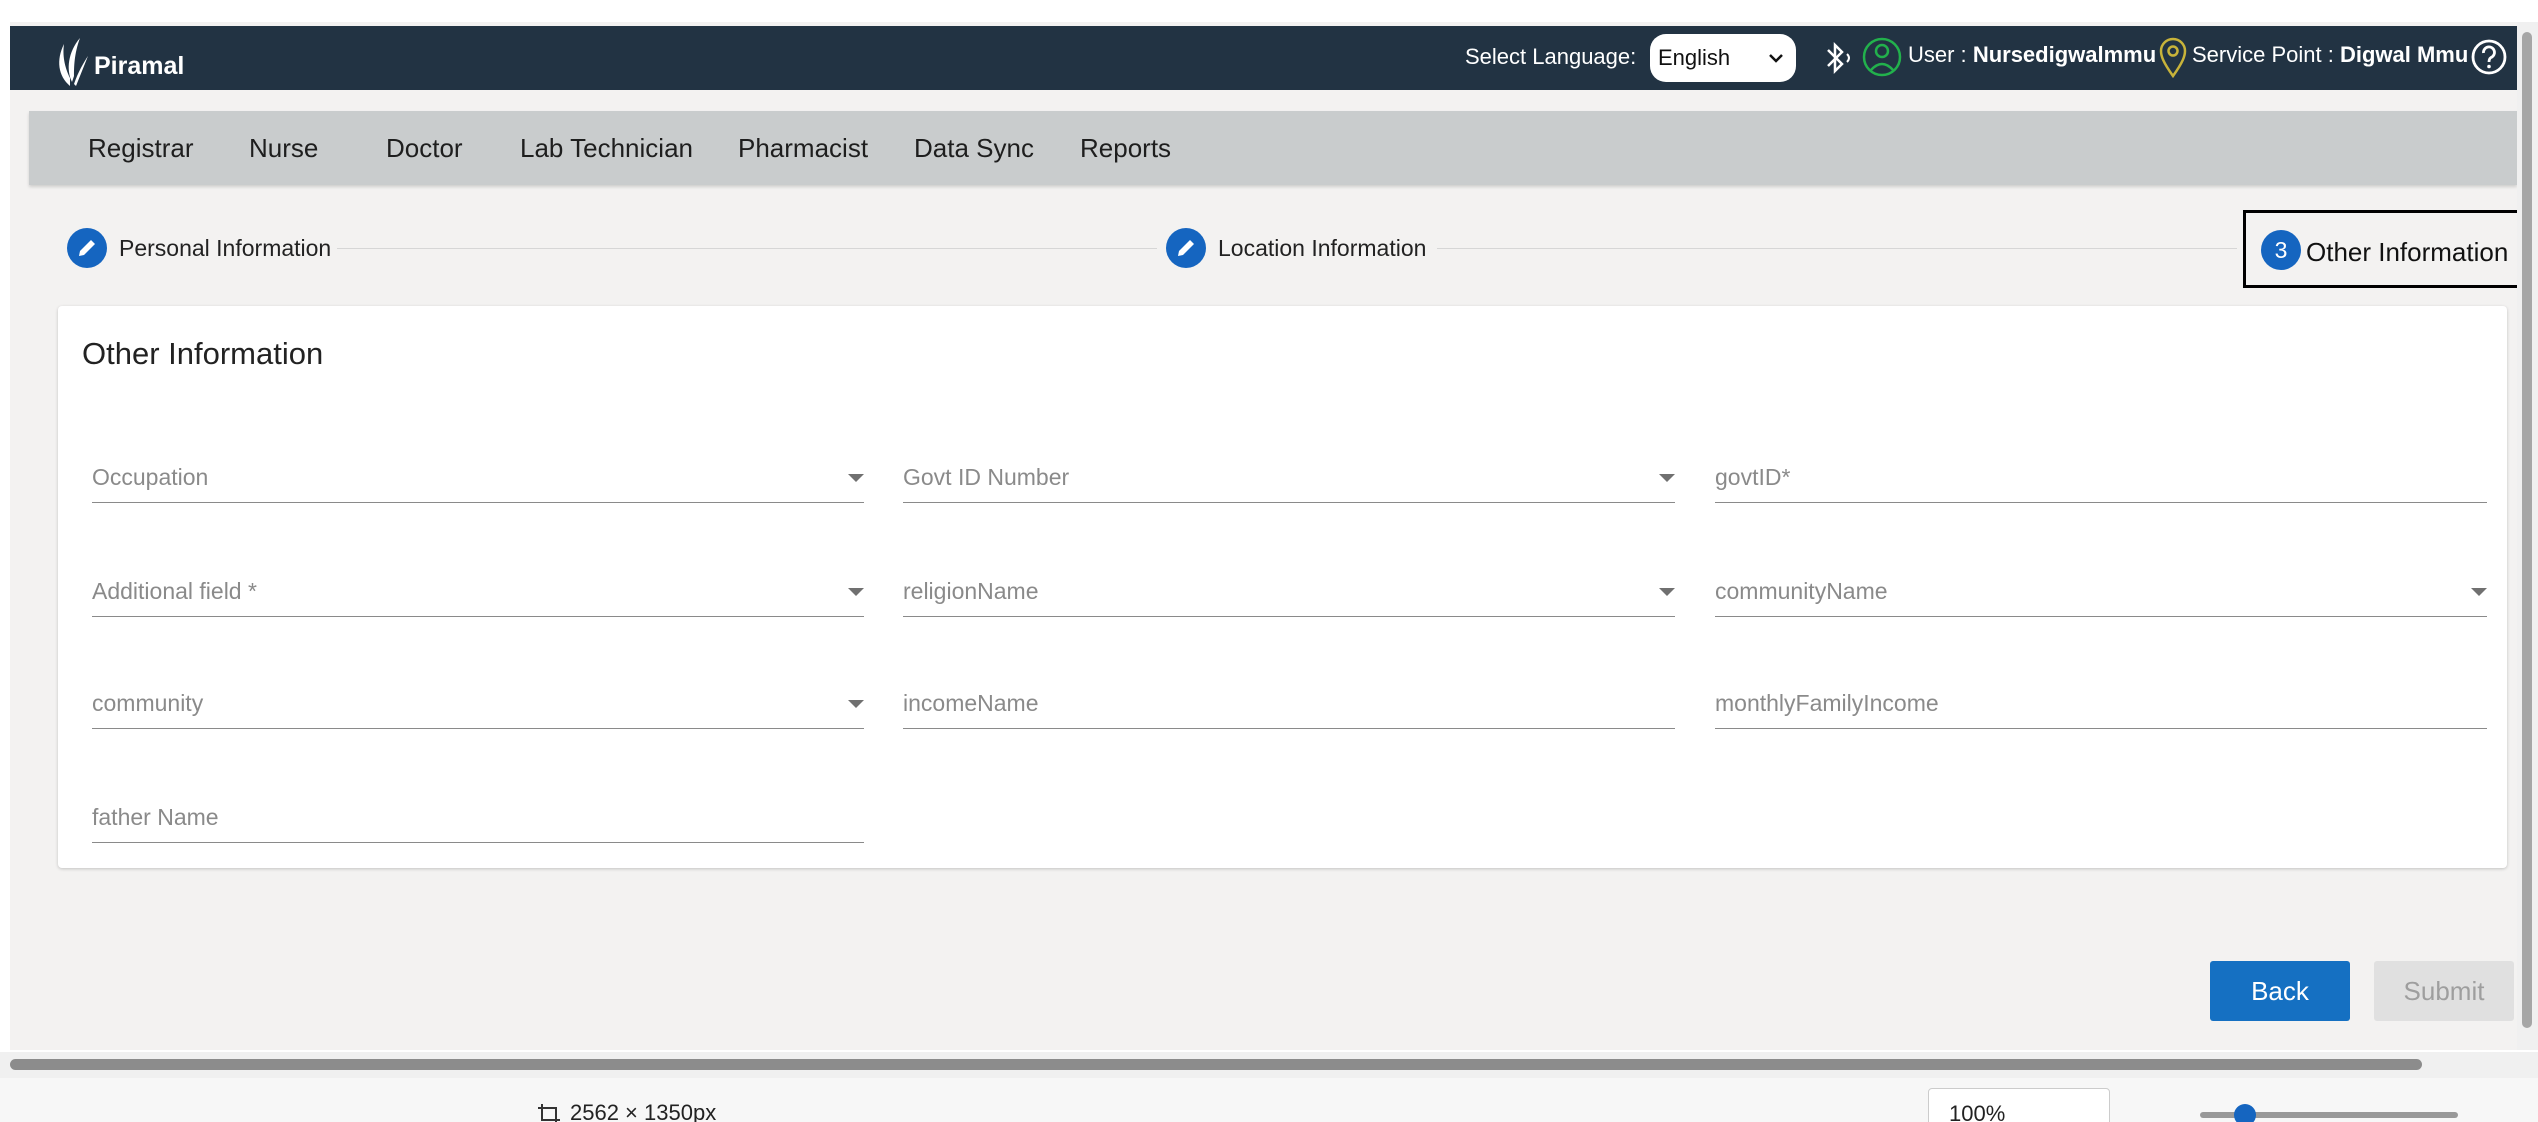 This screenshot has height=1122, width=2538. What do you see at coordinates (155, 817) in the screenshot?
I see `field-placeholder: father Name` at bounding box center [155, 817].